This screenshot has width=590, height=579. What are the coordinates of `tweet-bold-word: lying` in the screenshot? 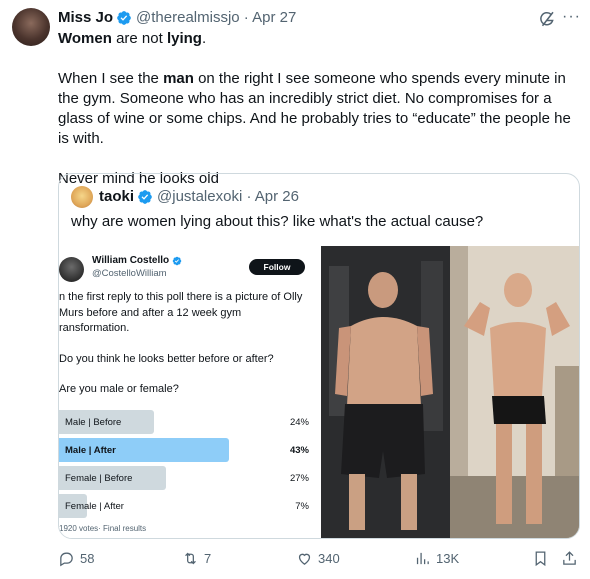 It's located at (184, 38).